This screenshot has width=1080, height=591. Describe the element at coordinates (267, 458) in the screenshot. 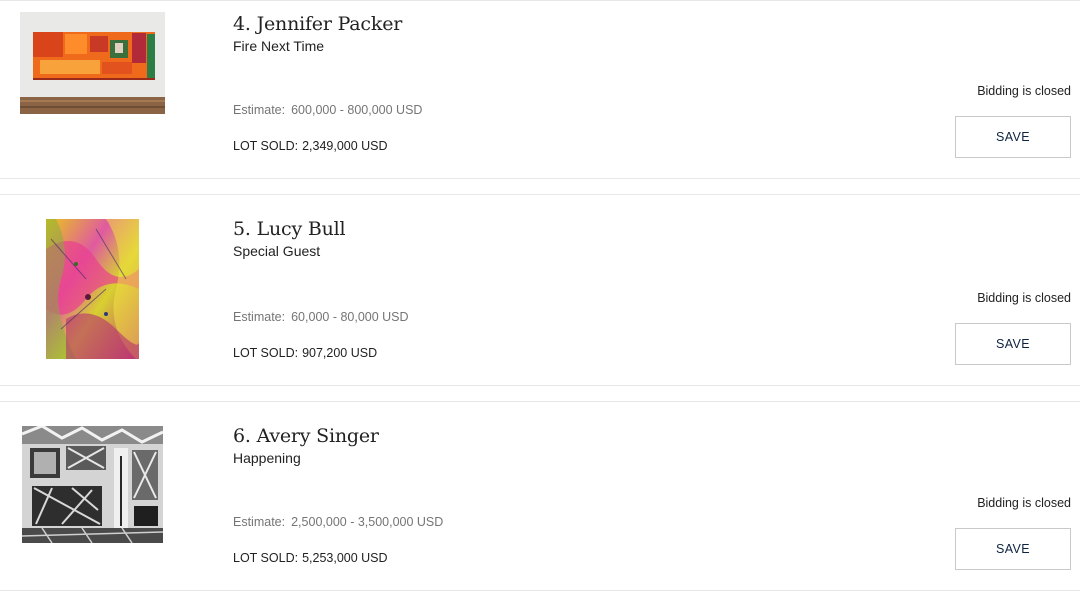

I see `lot-subtitle: Happening` at that location.